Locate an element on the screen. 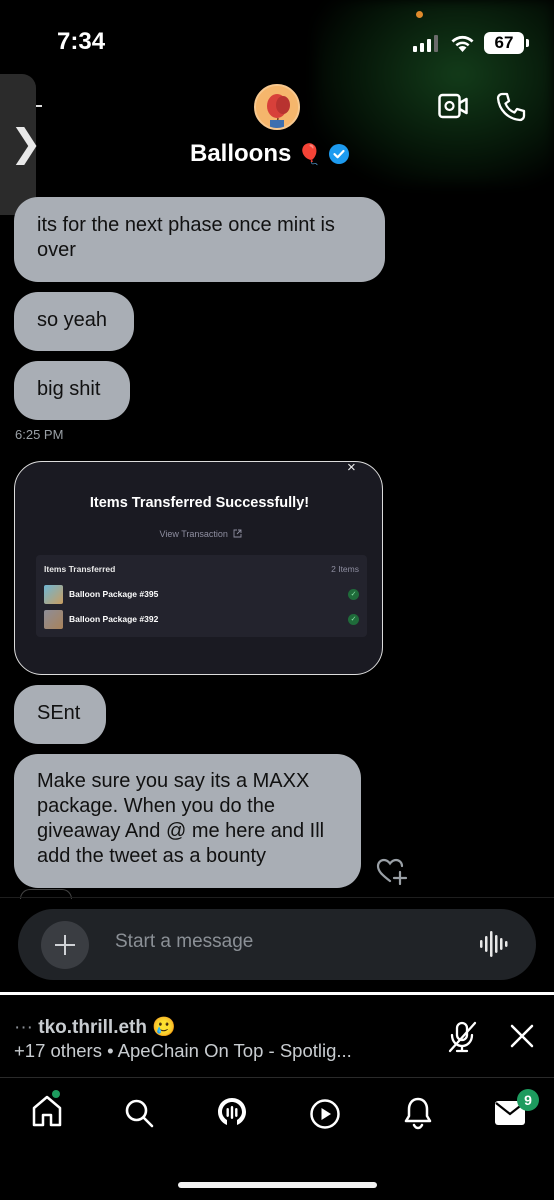 This screenshot has height=1200, width=554. items-count: 2 Items is located at coordinates (345, 569).